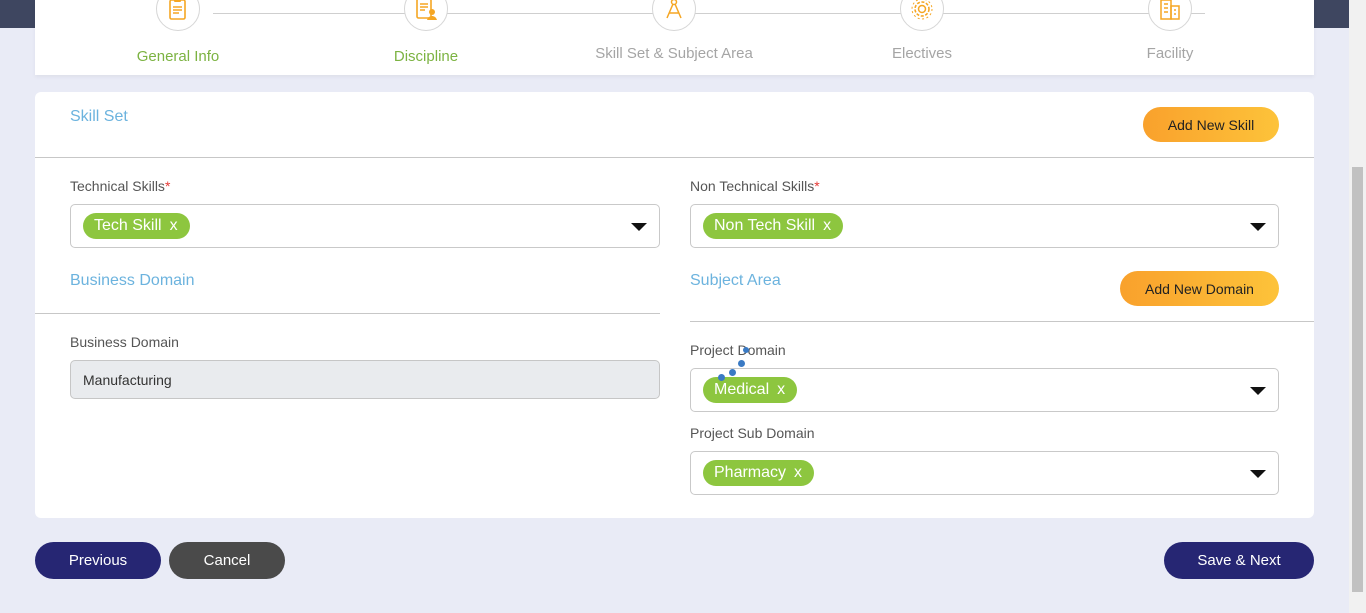 The width and height of the screenshot is (1366, 613). Describe the element at coordinates (426, 15) in the screenshot. I see `document-user-icon` at that location.